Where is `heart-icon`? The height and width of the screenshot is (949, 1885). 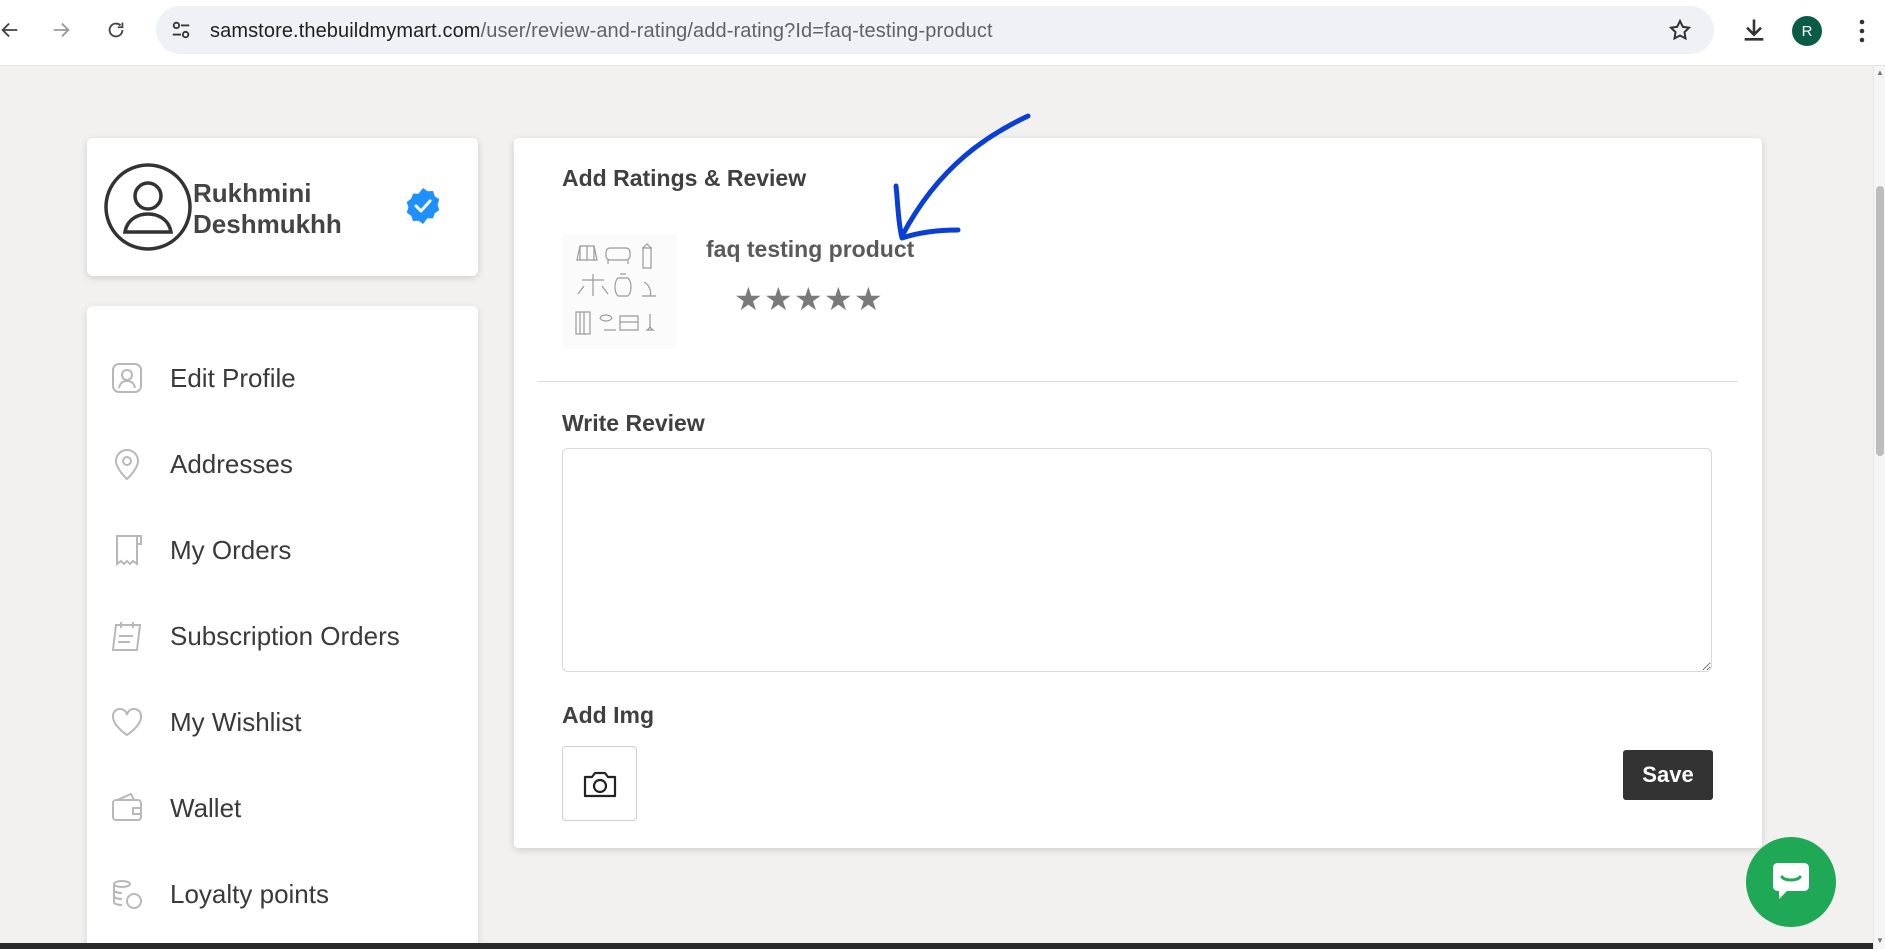 heart-icon is located at coordinates (127, 722).